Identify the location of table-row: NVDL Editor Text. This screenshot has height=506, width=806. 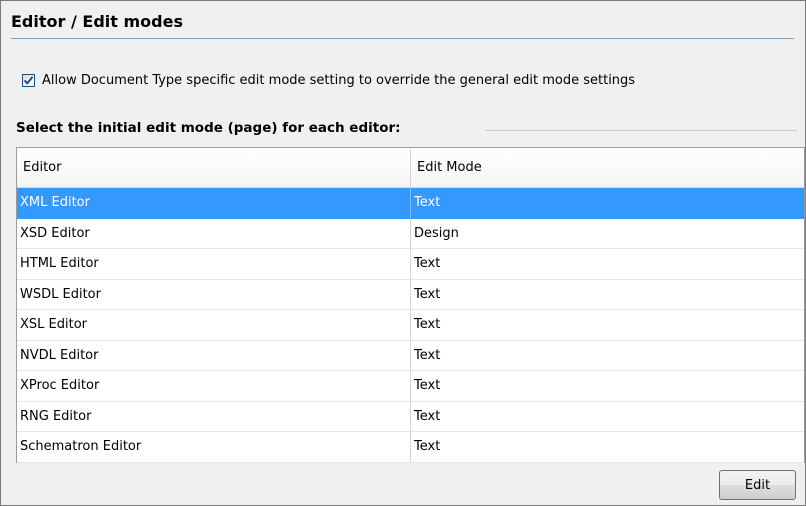
(410, 355).